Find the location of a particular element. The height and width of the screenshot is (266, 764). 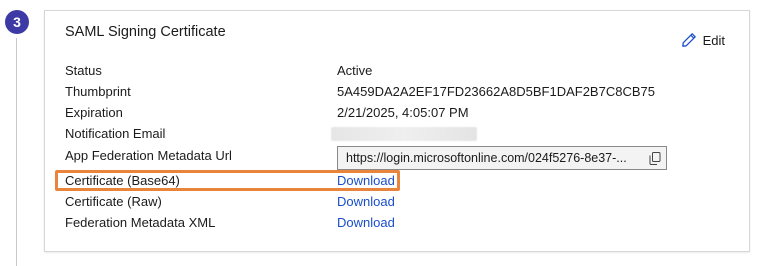

notification-email-label: Notification Email is located at coordinates (115, 133).